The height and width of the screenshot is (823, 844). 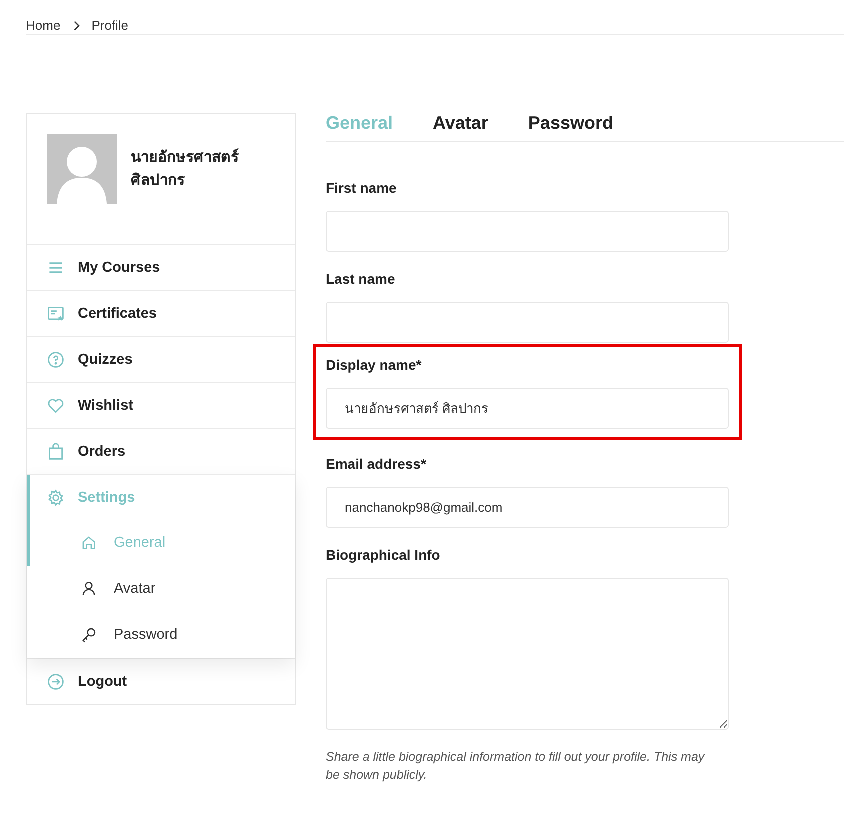 I want to click on bag-icon, so click(x=56, y=451).